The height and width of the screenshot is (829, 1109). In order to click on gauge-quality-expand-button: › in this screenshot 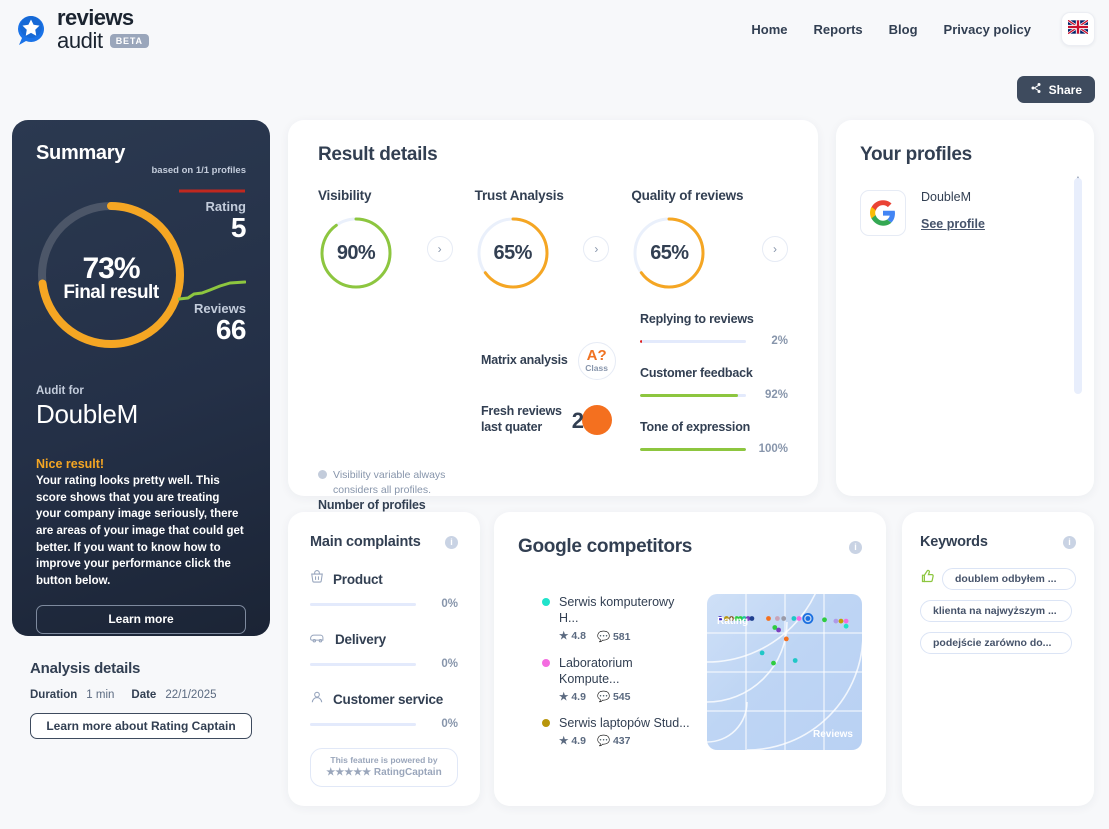, I will do `click(775, 249)`.